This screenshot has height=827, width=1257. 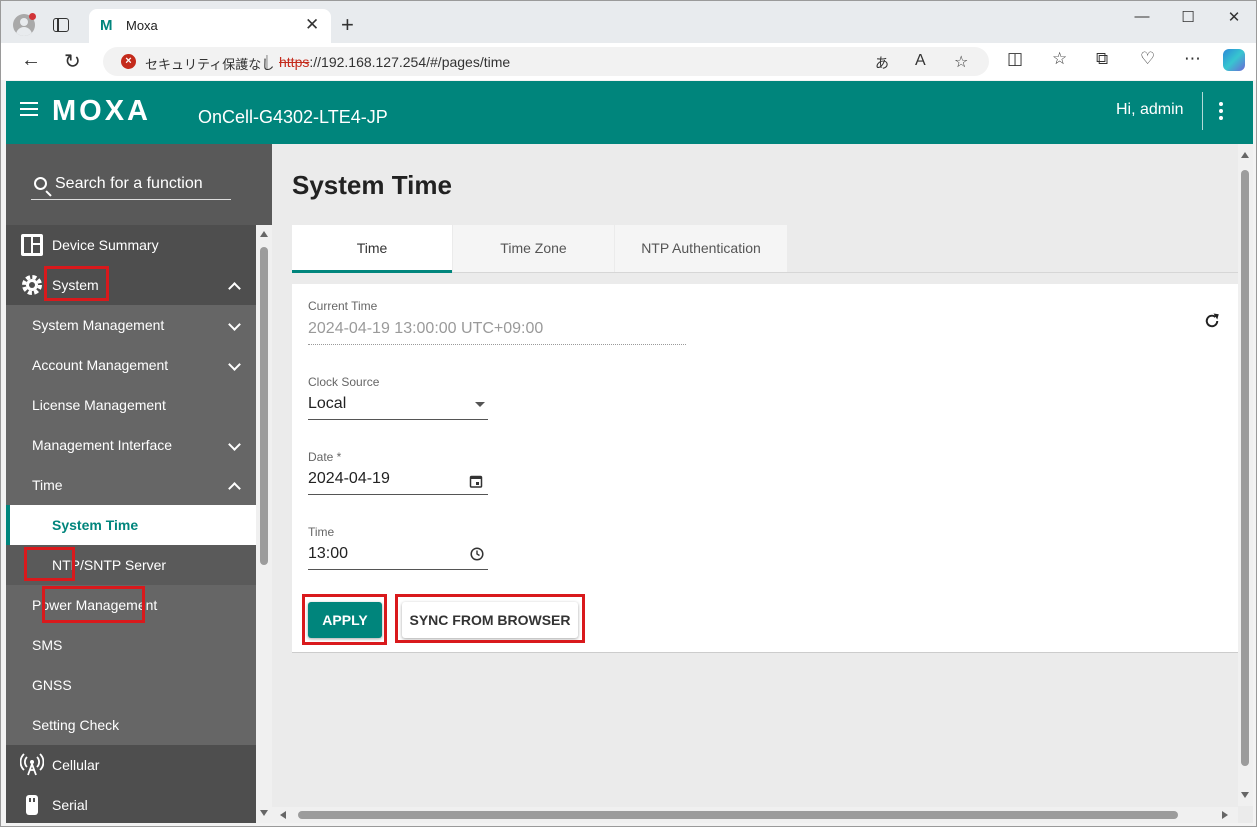 I want to click on user-greeting: Hi, admin, so click(x=1150, y=110).